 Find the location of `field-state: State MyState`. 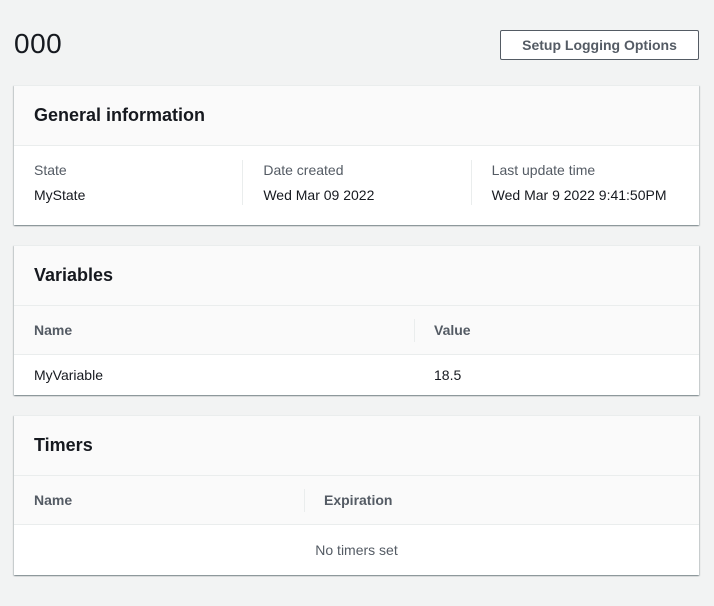

field-state: State MyState is located at coordinates (128, 182).